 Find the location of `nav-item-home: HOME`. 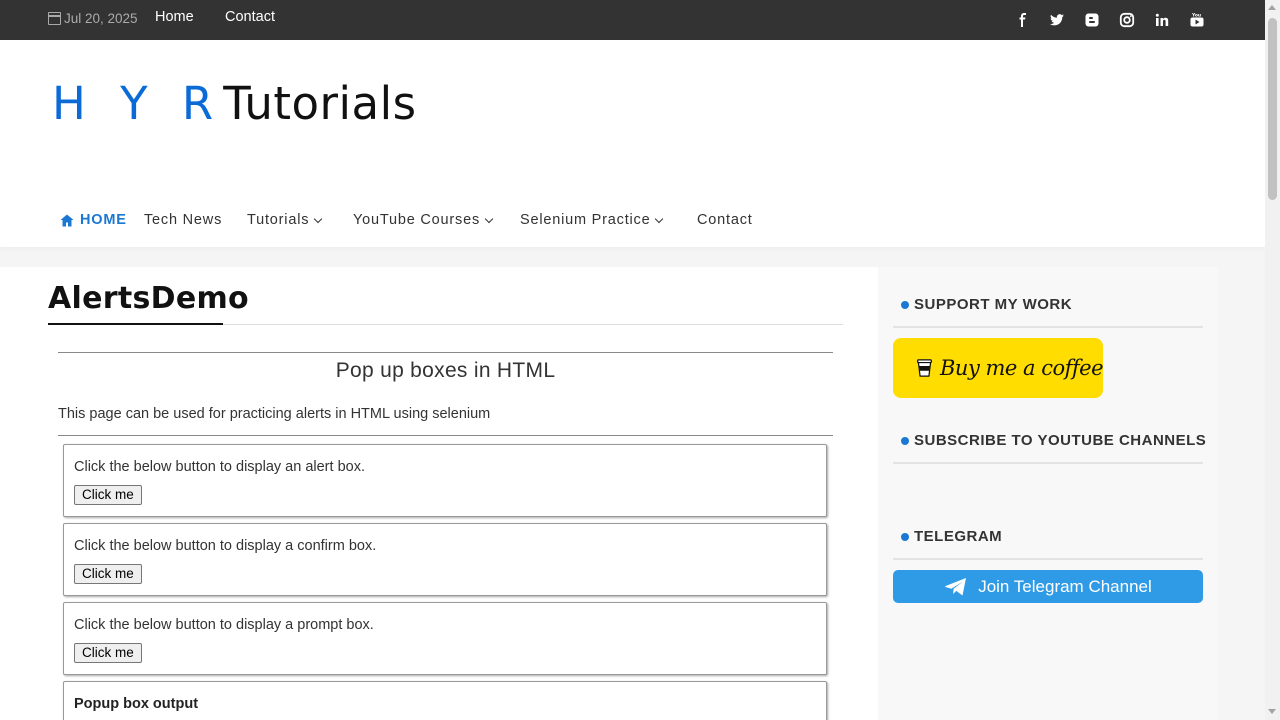

nav-item-home: HOME is located at coordinates (93, 220).